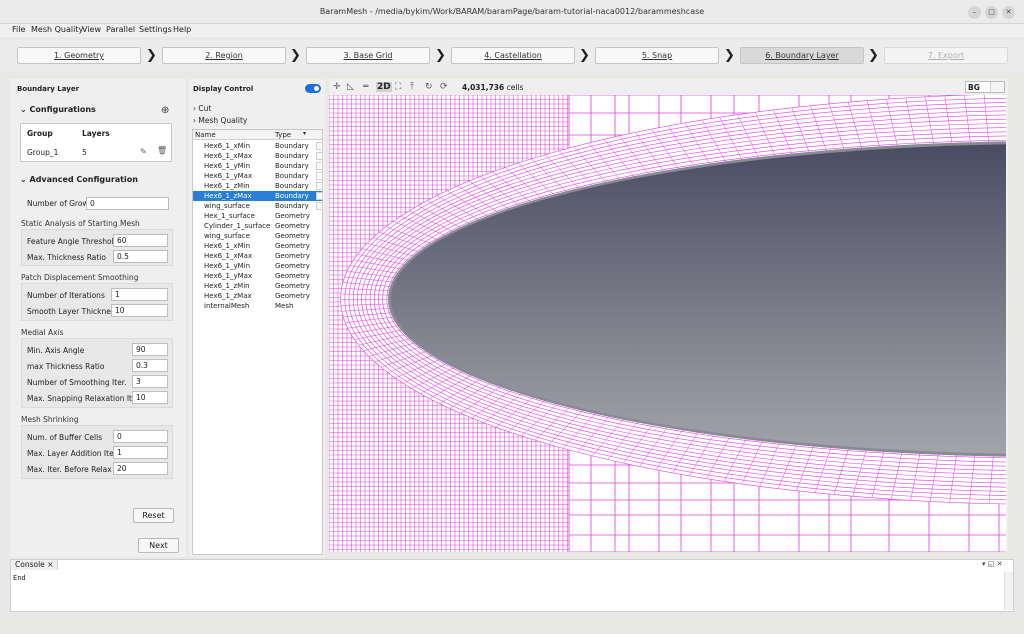 Image resolution: width=1024 pixels, height=634 pixels. I want to click on buffer-cells-input: 0, so click(140, 436).